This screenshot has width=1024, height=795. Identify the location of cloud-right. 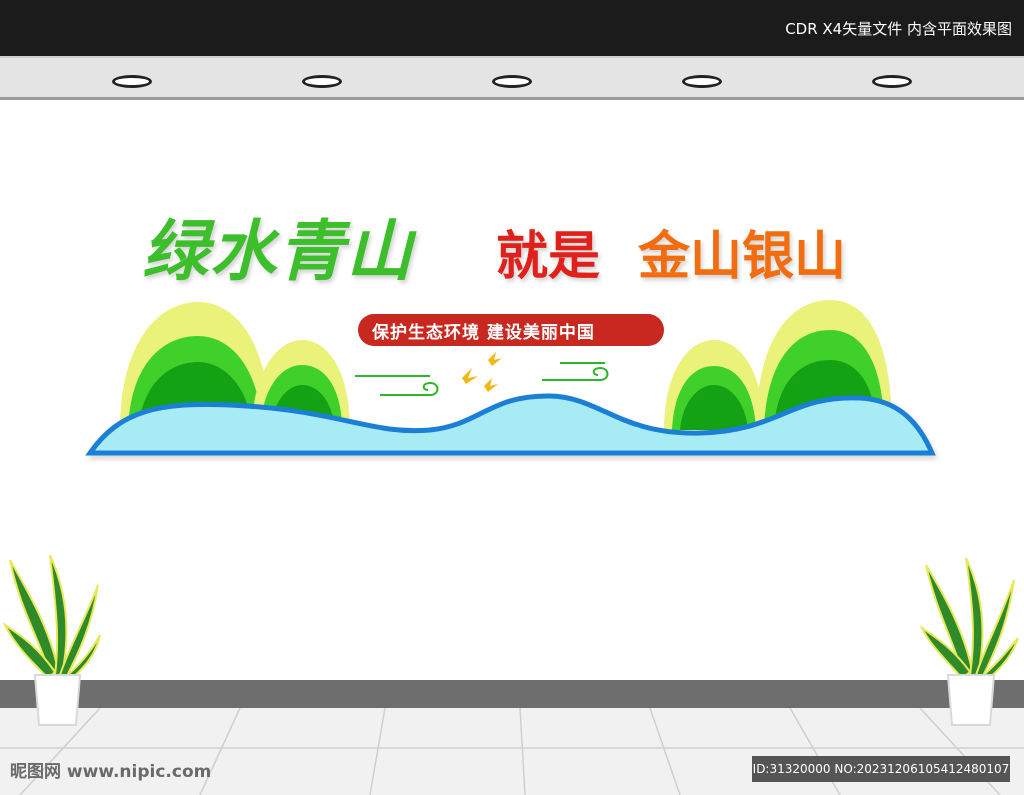
(575, 371).